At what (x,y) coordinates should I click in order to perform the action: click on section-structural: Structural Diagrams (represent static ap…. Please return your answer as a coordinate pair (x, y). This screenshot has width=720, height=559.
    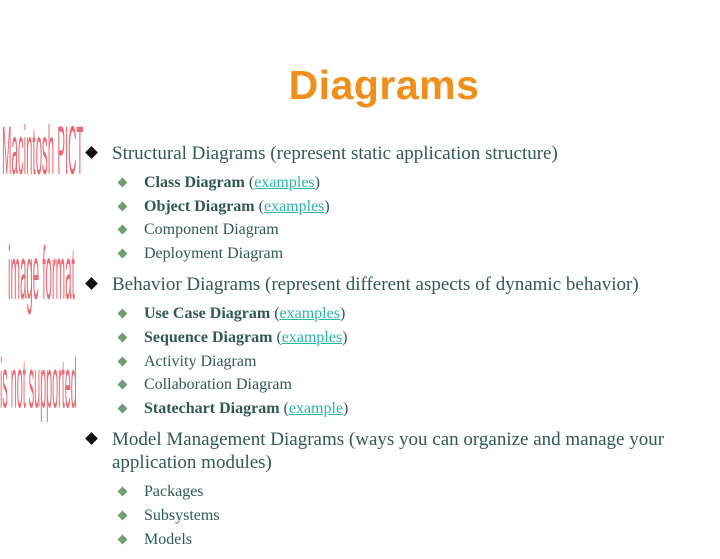
    Looking at the image, I should click on (394, 153).